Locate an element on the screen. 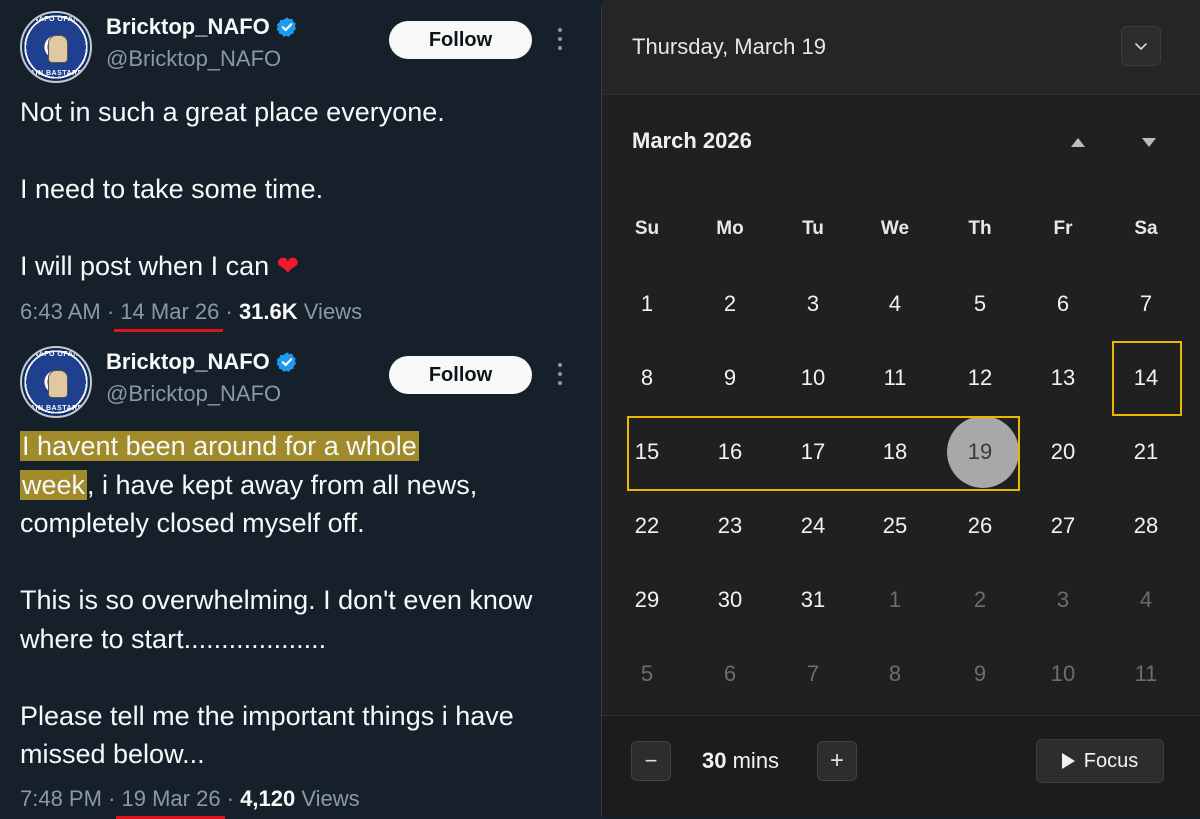  calendar-day: 21 is located at coordinates (1146, 452).